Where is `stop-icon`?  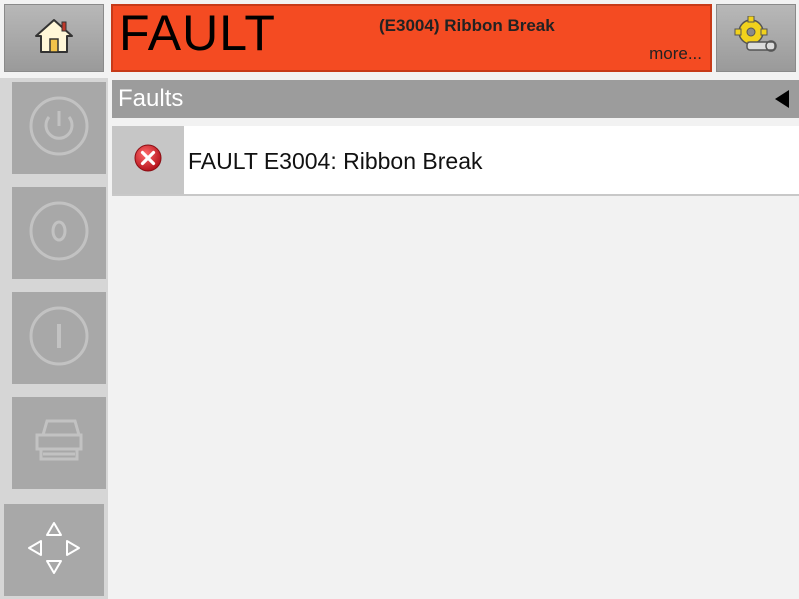 stop-icon is located at coordinates (59, 233).